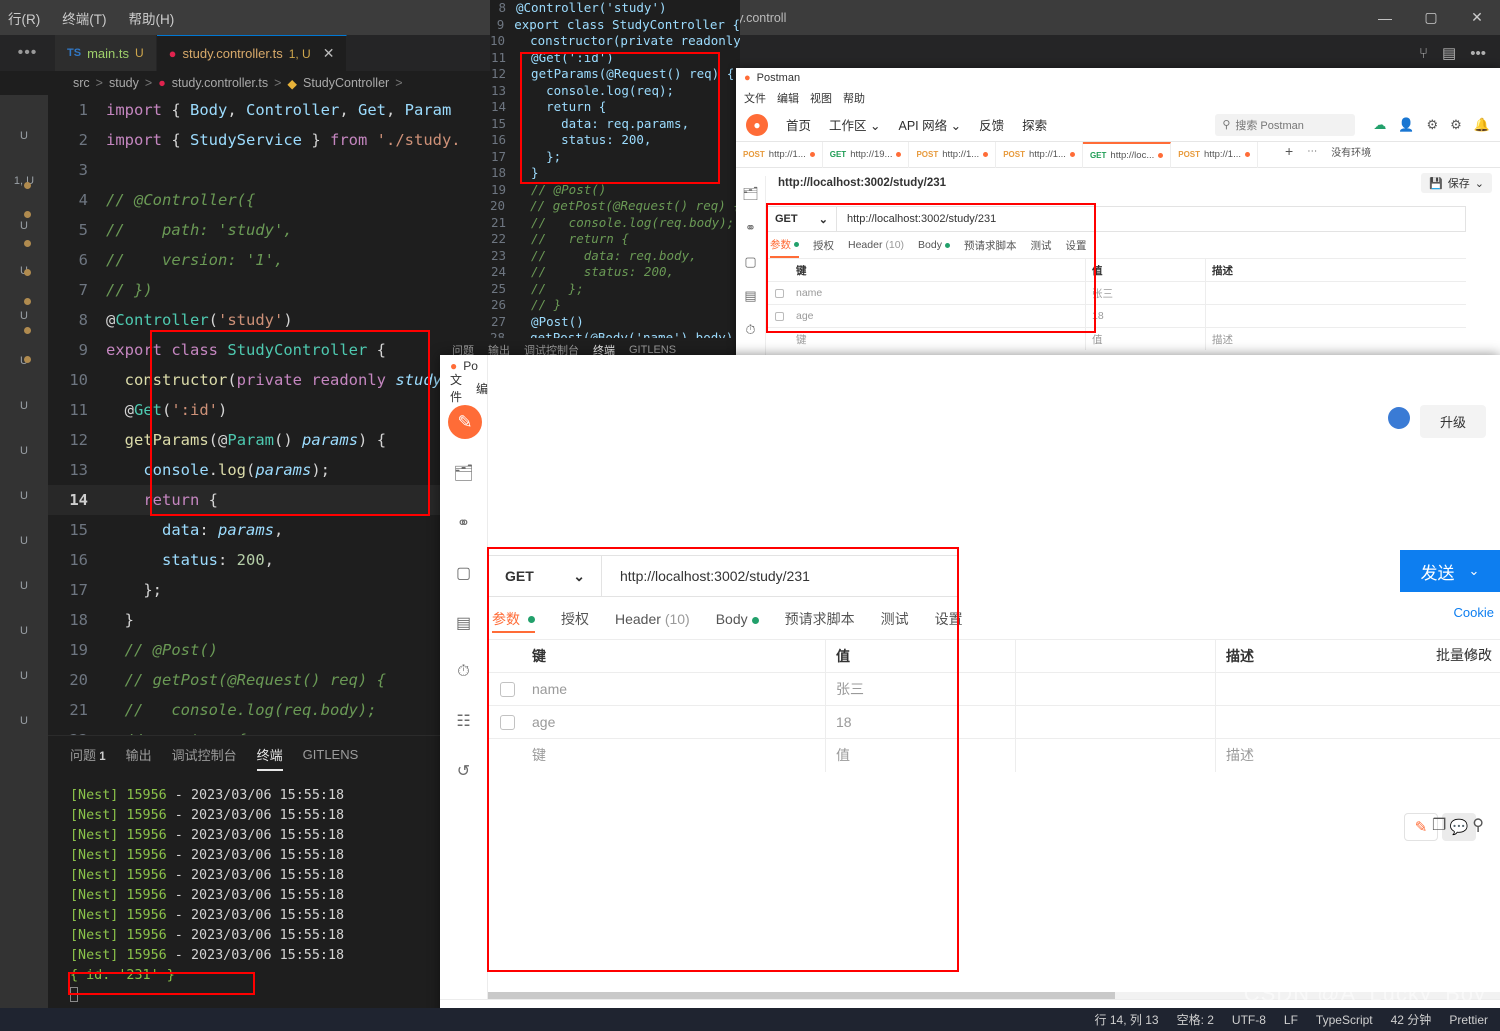 Image resolution: width=1500 pixels, height=1031 pixels. What do you see at coordinates (1474, 612) in the screenshot?
I see `cookies-link: Cookie` at bounding box center [1474, 612].